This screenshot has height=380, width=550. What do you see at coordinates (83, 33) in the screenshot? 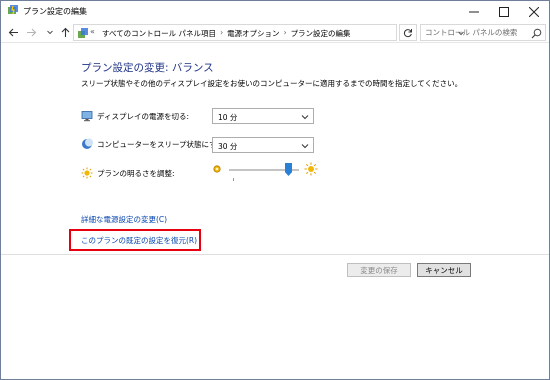
I see `control-panel-icon` at bounding box center [83, 33].